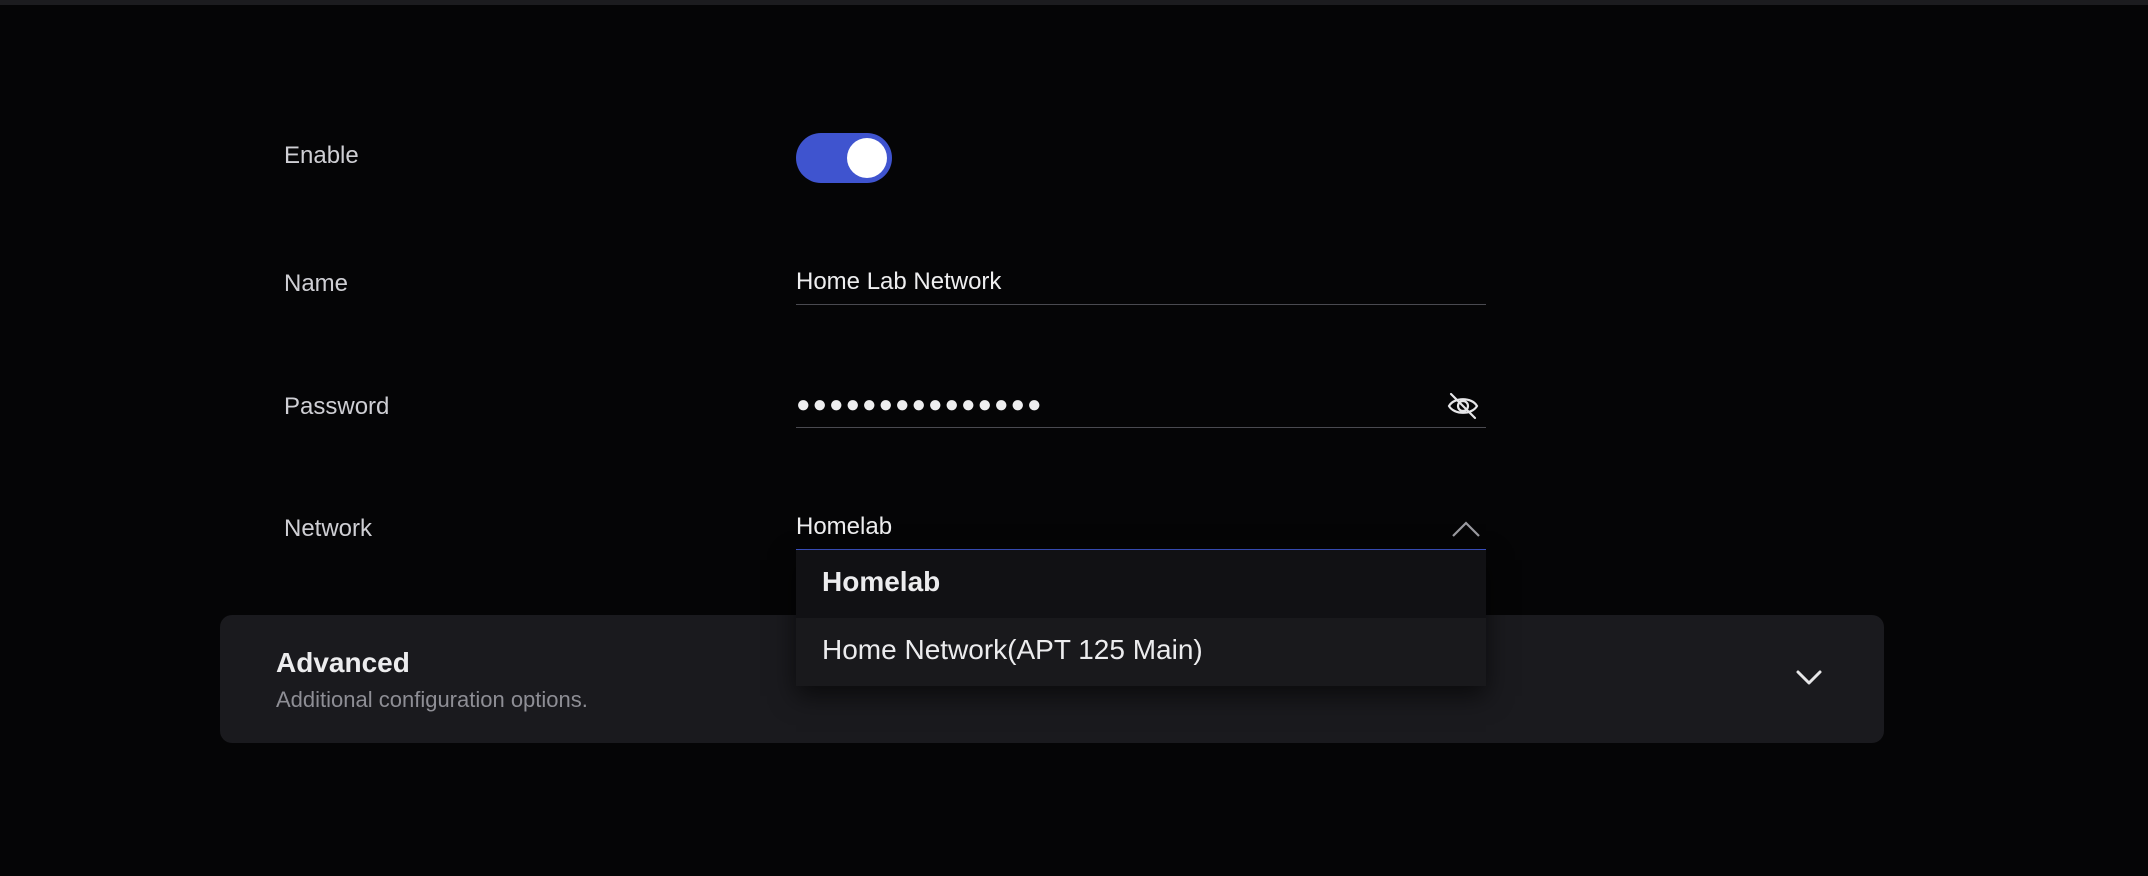  What do you see at coordinates (1074, 2) in the screenshot?
I see `top-divider` at bounding box center [1074, 2].